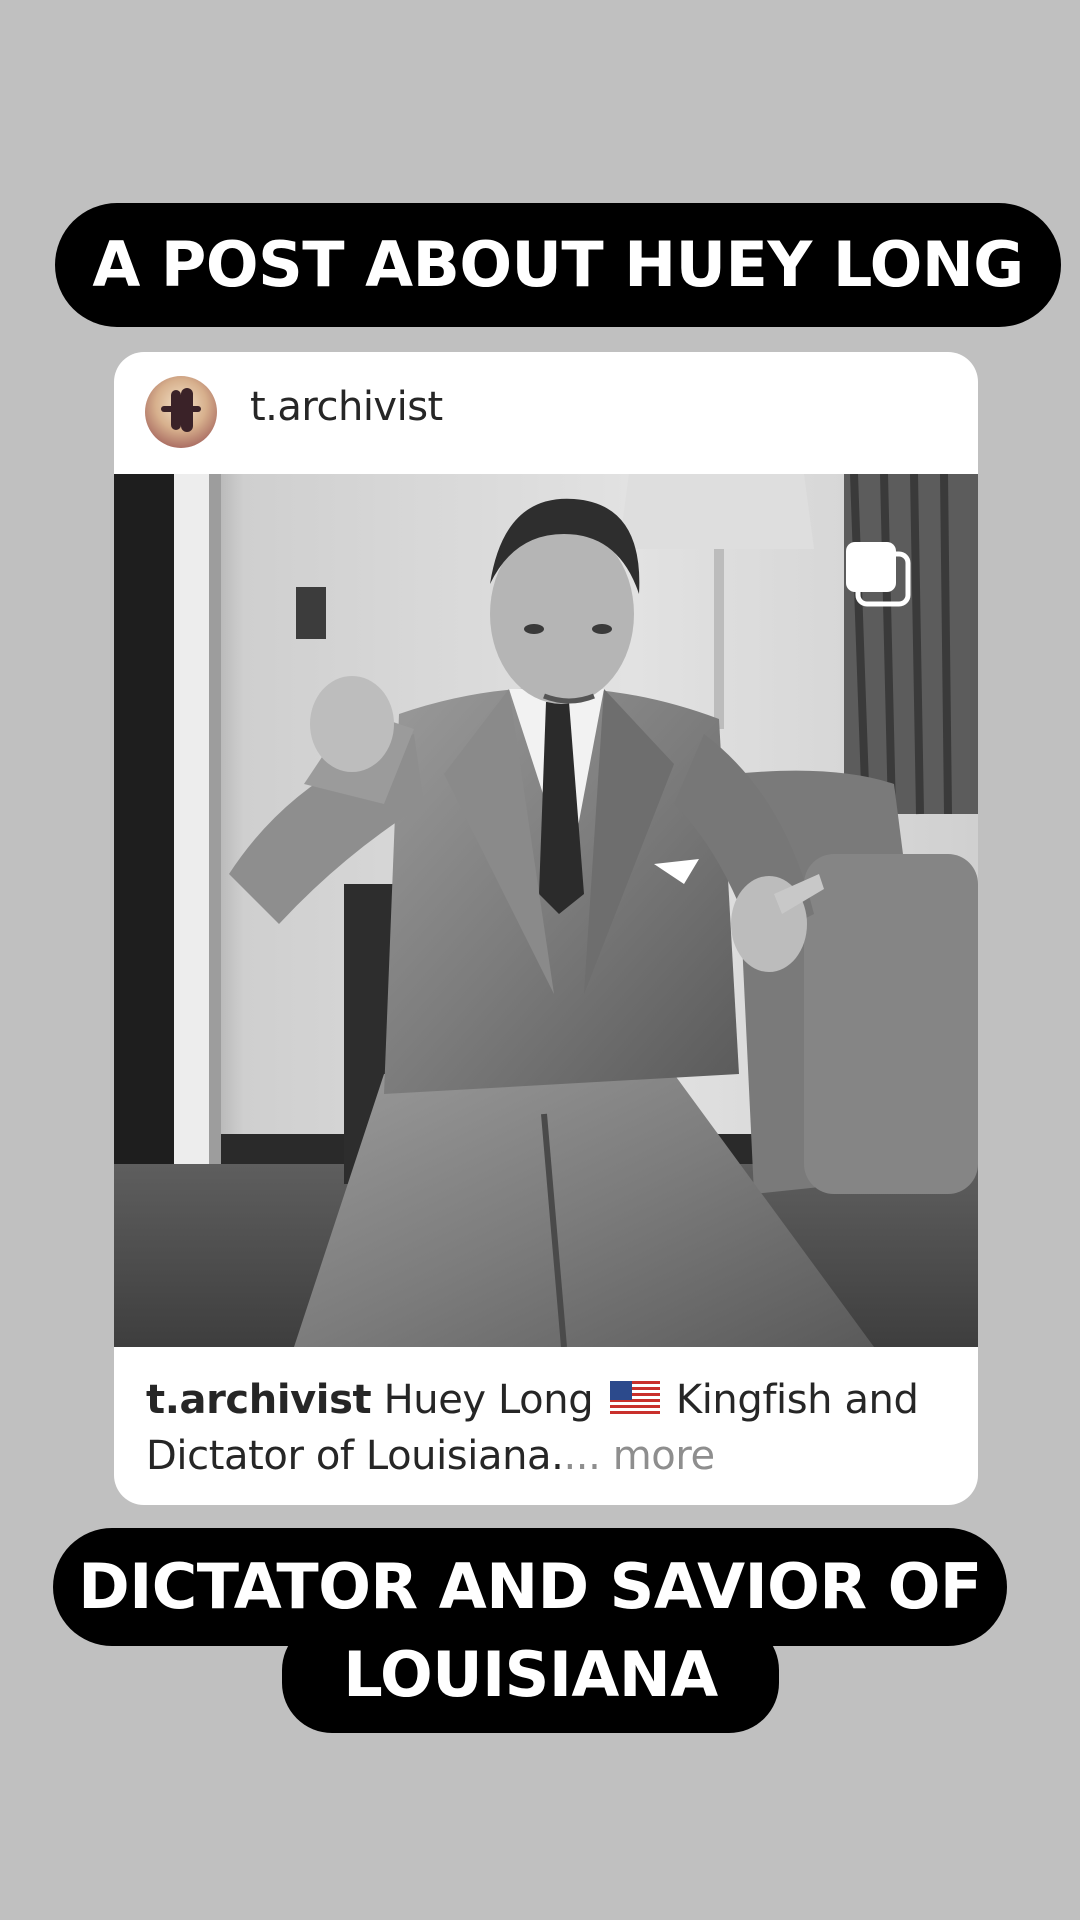 Image resolution: width=1080 pixels, height=1920 pixels. I want to click on multiple-images-icon, so click(878, 574).